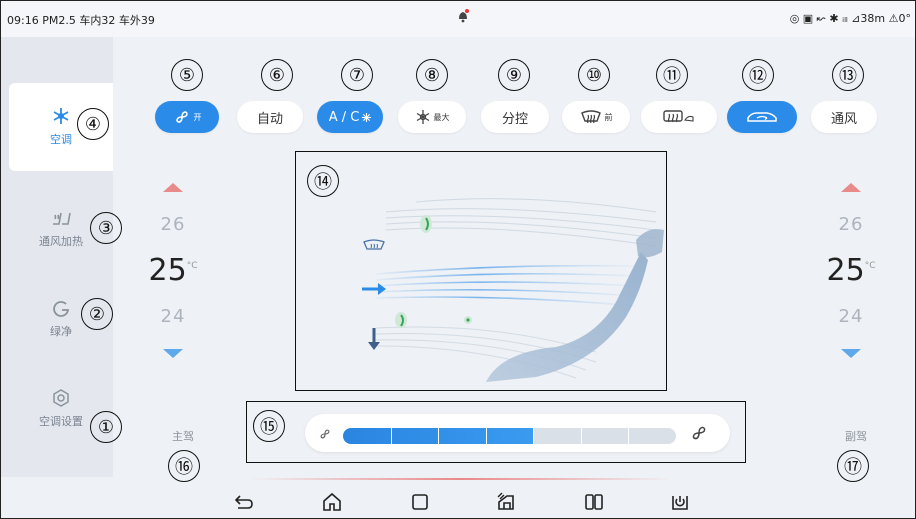  I want to click on max-cool-label: 最大, so click(441, 117).